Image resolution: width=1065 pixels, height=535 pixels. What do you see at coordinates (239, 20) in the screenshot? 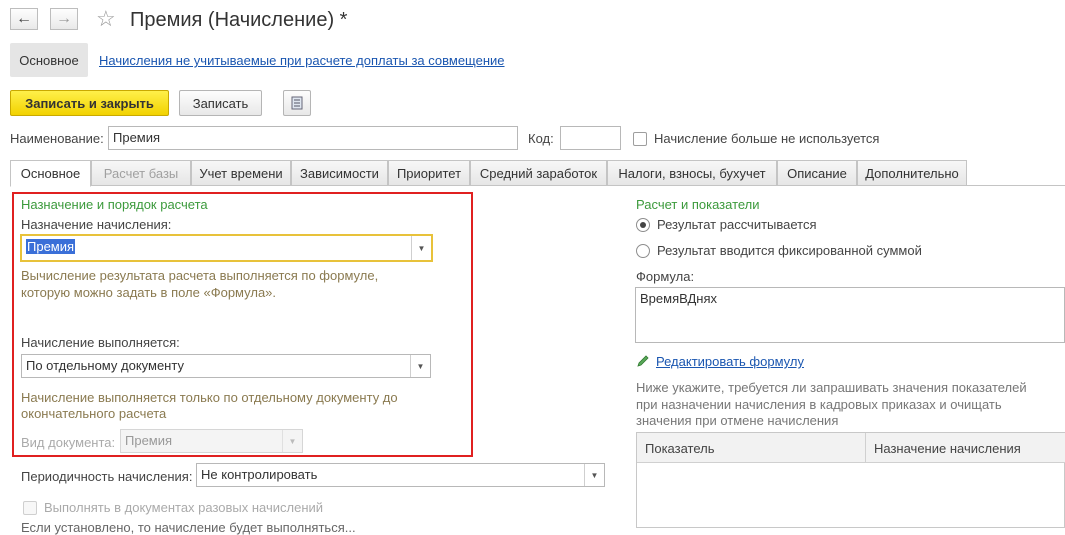
I see `page-title: Премия (Начисление) *` at bounding box center [239, 20].